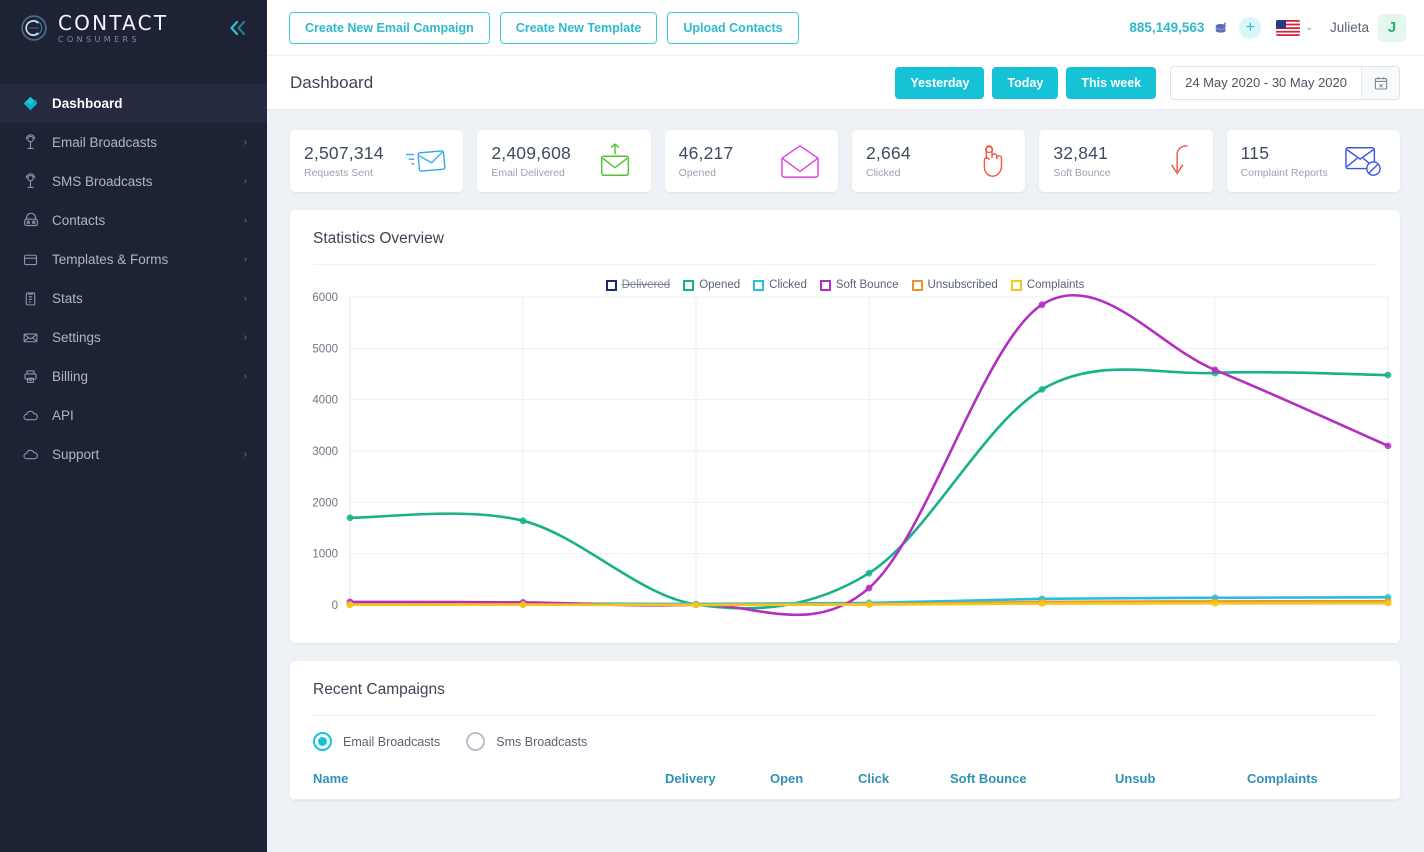  I want to click on envelope-icon, so click(33, 337).